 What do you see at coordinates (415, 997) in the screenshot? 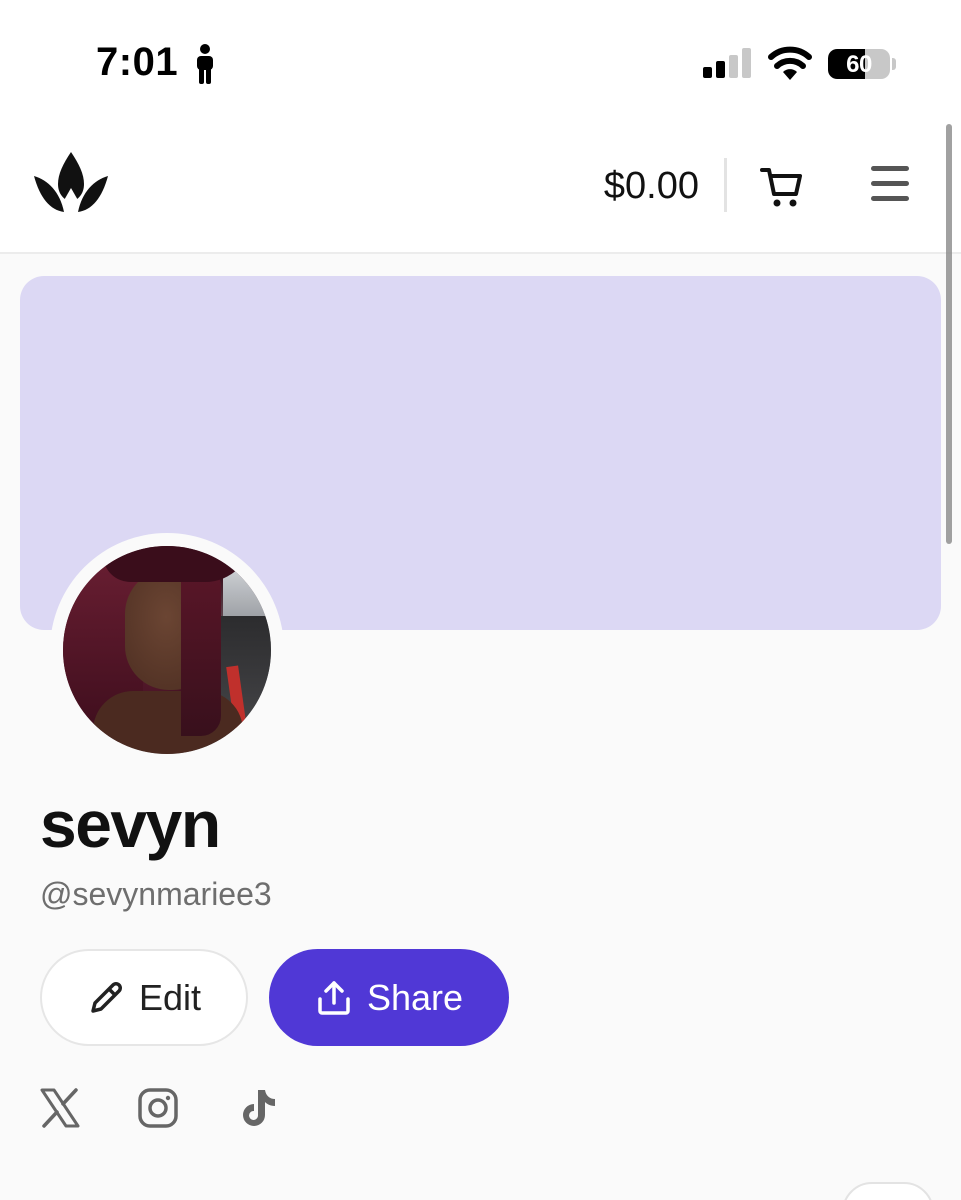
I see `share-button-label: Share` at bounding box center [415, 997].